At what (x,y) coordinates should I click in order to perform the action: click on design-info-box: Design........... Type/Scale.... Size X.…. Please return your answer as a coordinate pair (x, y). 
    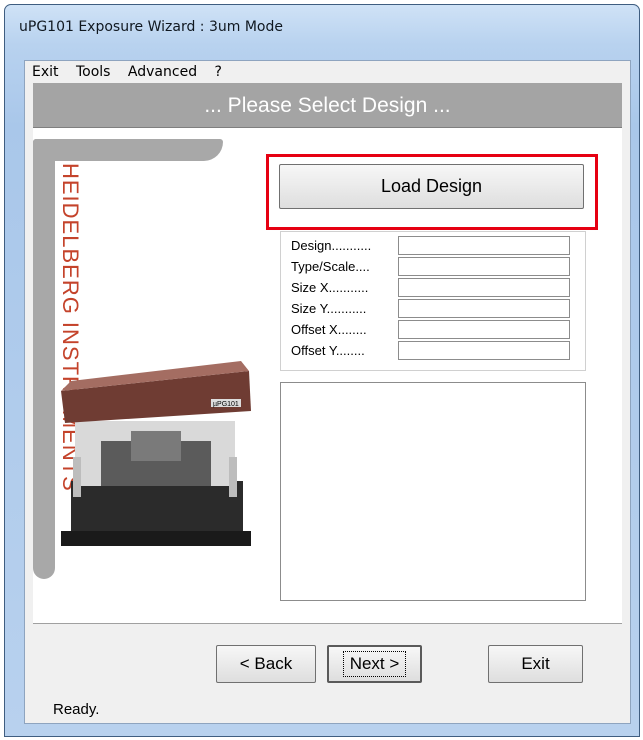
    Looking at the image, I should click on (433, 301).